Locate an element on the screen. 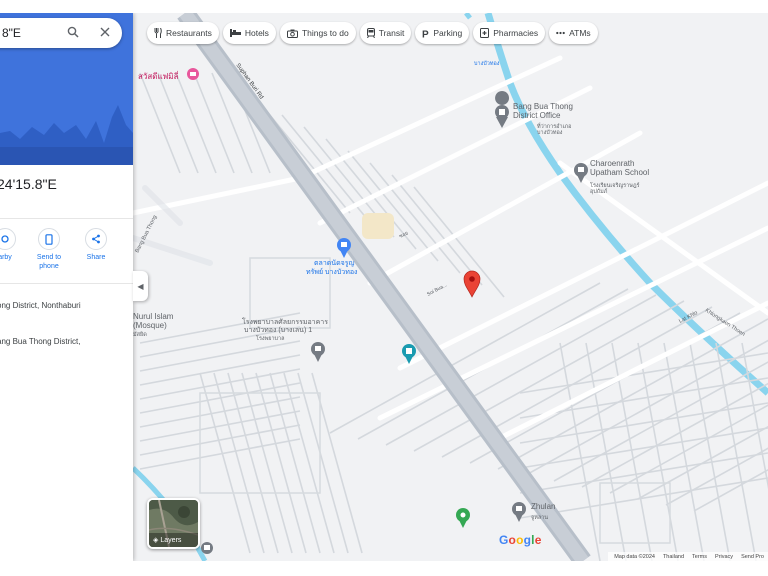  pharmacy-poi-icon is located at coordinates (193, 74).